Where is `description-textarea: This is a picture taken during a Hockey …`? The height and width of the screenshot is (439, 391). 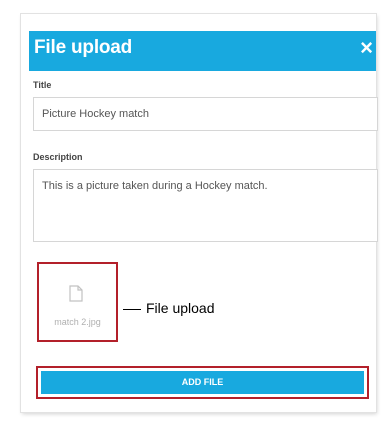
description-textarea: This is a picture taken during a Hockey … is located at coordinates (205, 205).